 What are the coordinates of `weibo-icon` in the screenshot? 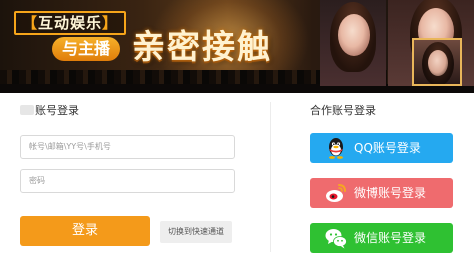 It's located at (336, 193).